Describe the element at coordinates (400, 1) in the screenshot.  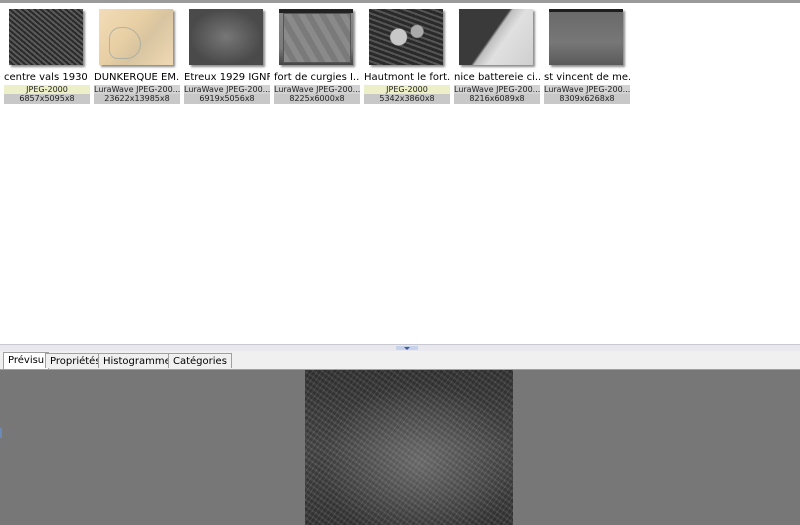
I see `top-border` at that location.